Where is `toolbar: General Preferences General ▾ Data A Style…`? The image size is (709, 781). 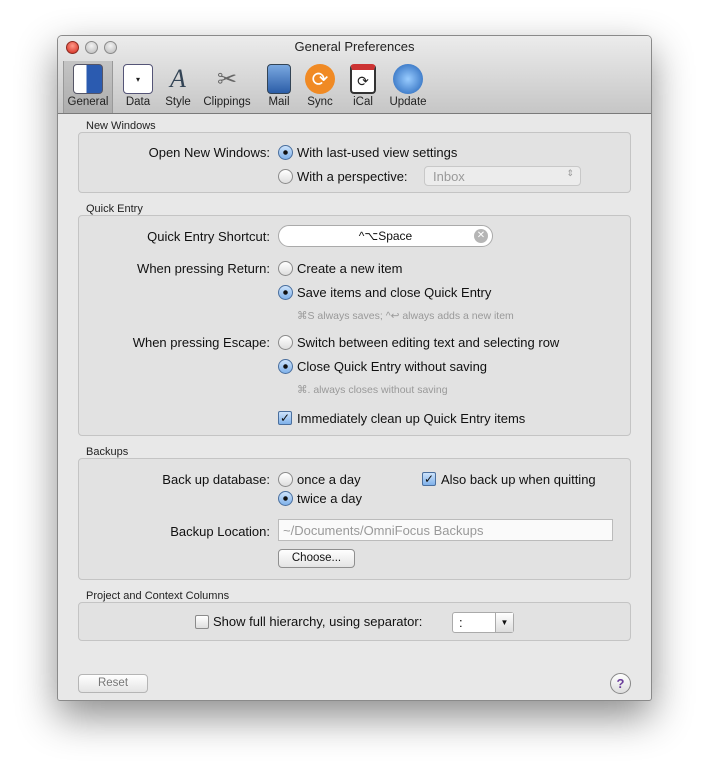
toolbar: General Preferences General ▾ Data A Style… is located at coordinates (354, 75).